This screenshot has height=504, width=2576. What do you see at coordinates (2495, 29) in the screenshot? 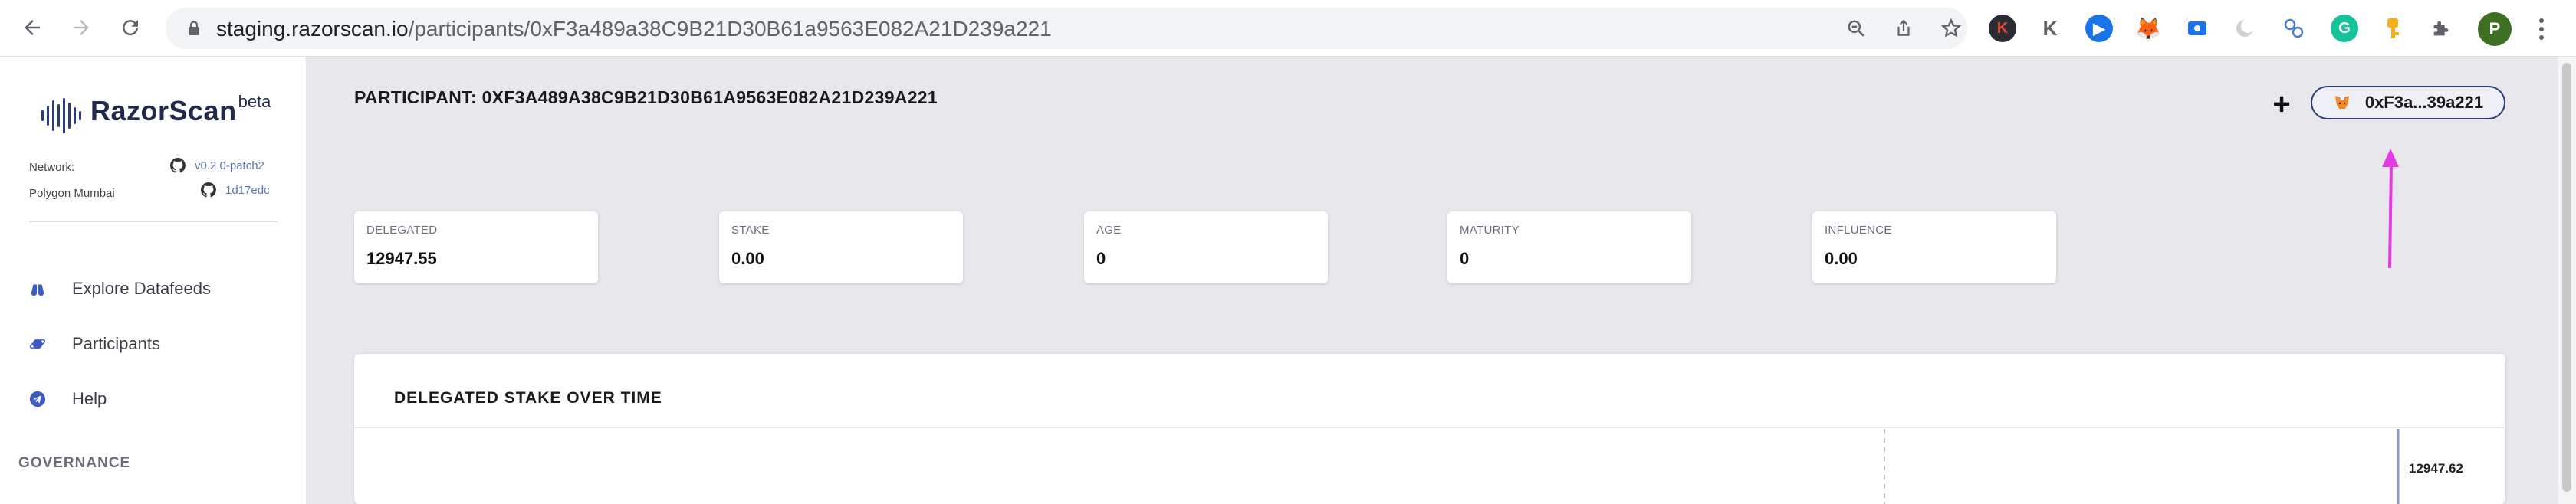
I see `profile-avatar: P` at bounding box center [2495, 29].